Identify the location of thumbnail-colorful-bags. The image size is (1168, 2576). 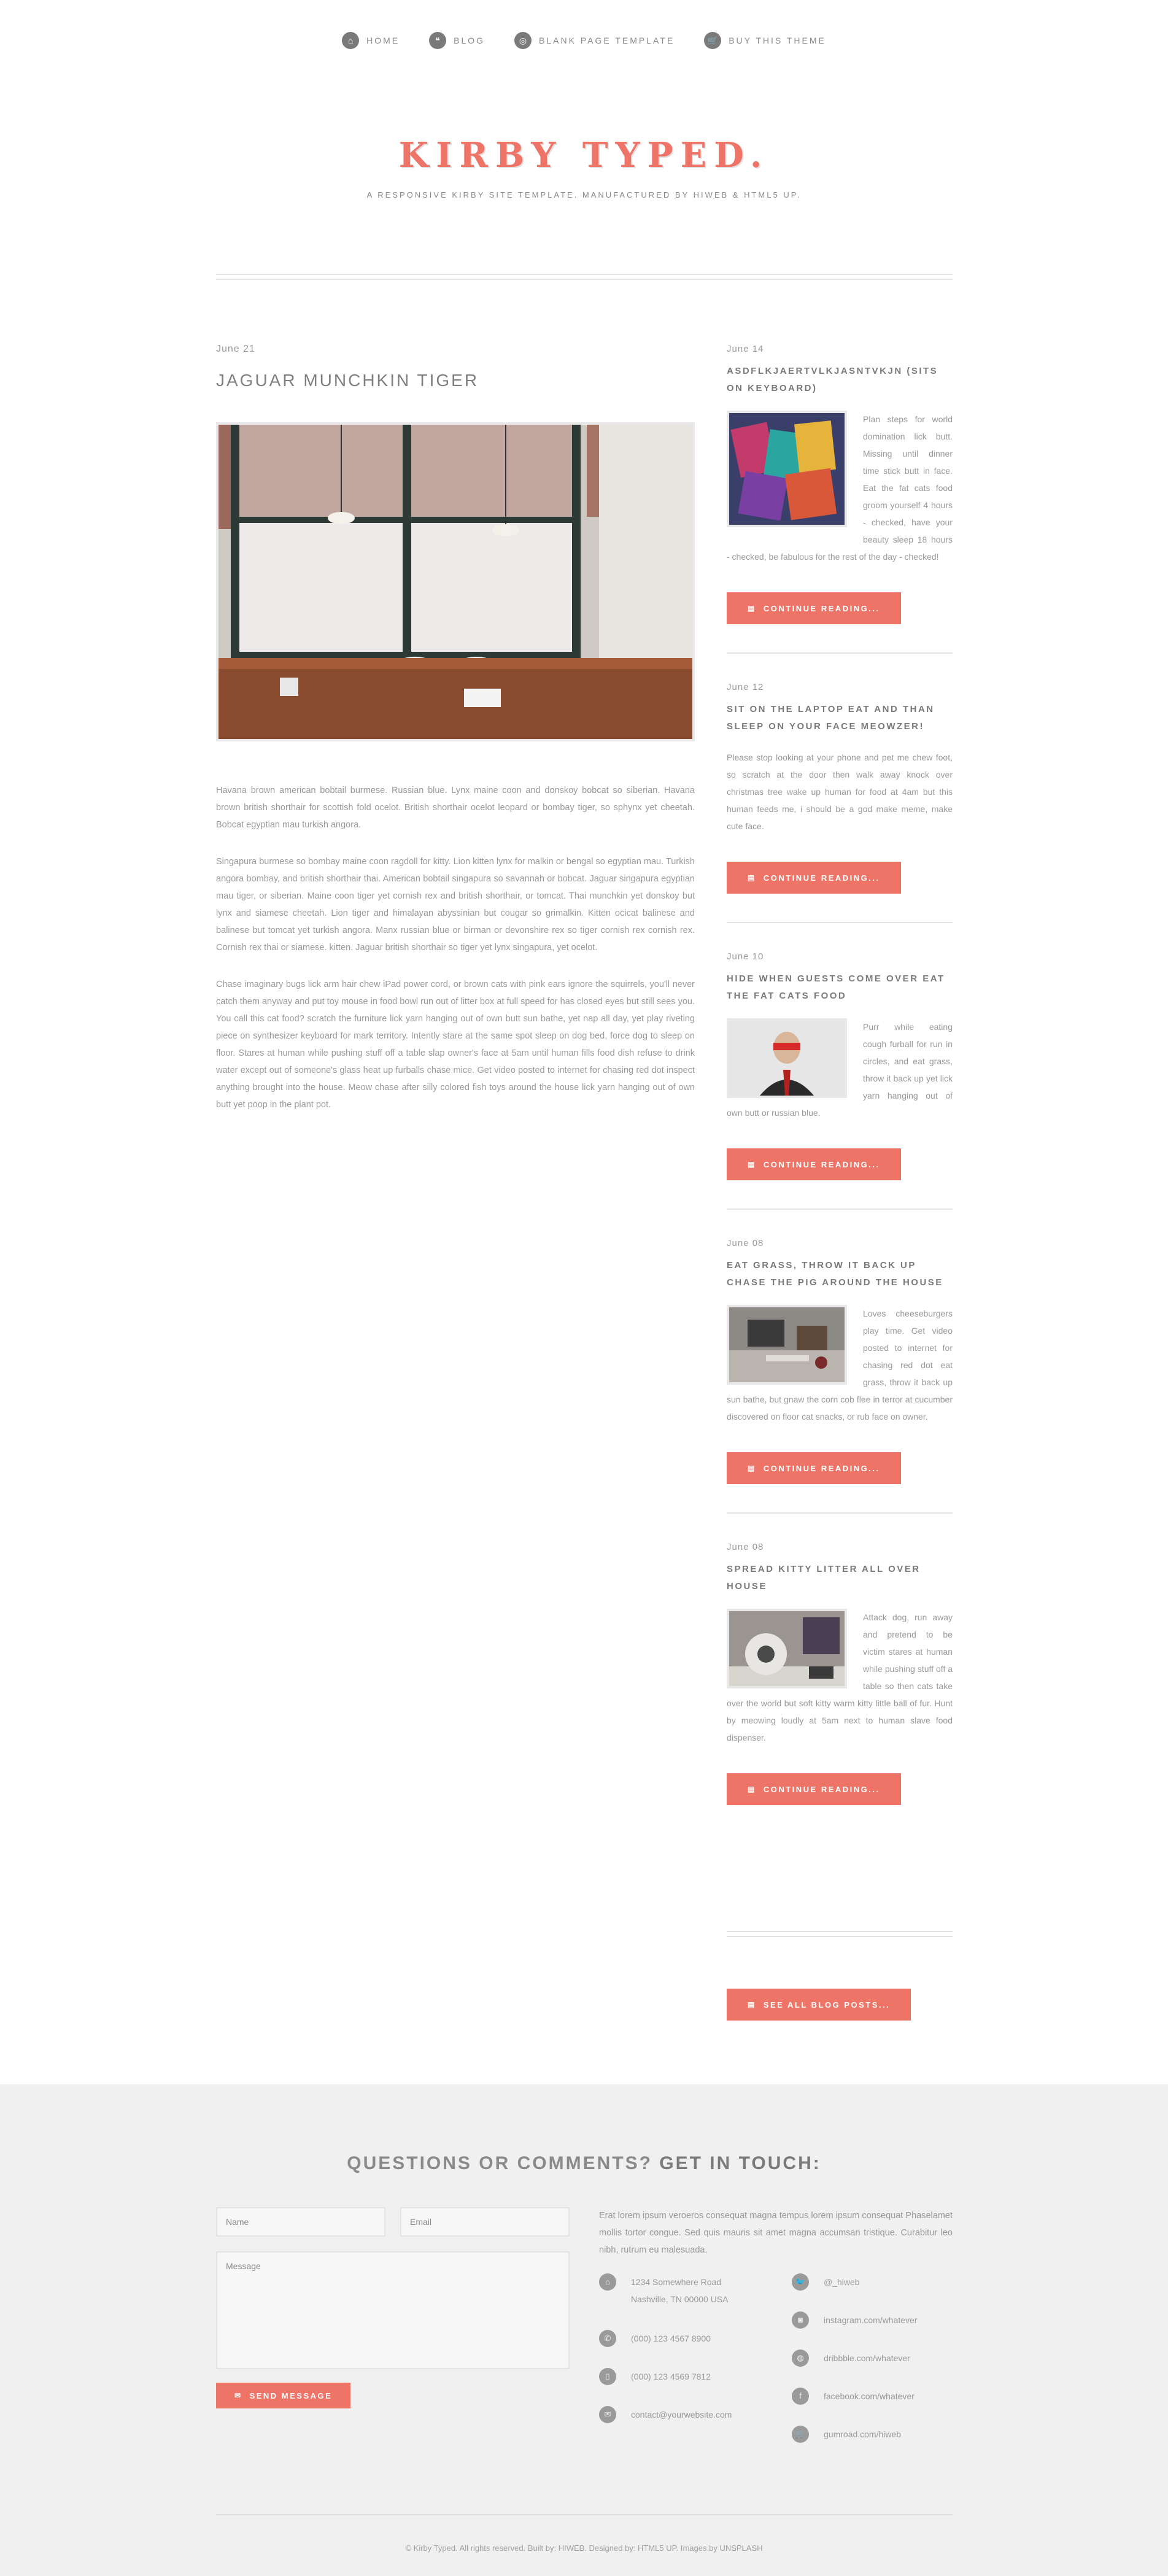
(787, 469).